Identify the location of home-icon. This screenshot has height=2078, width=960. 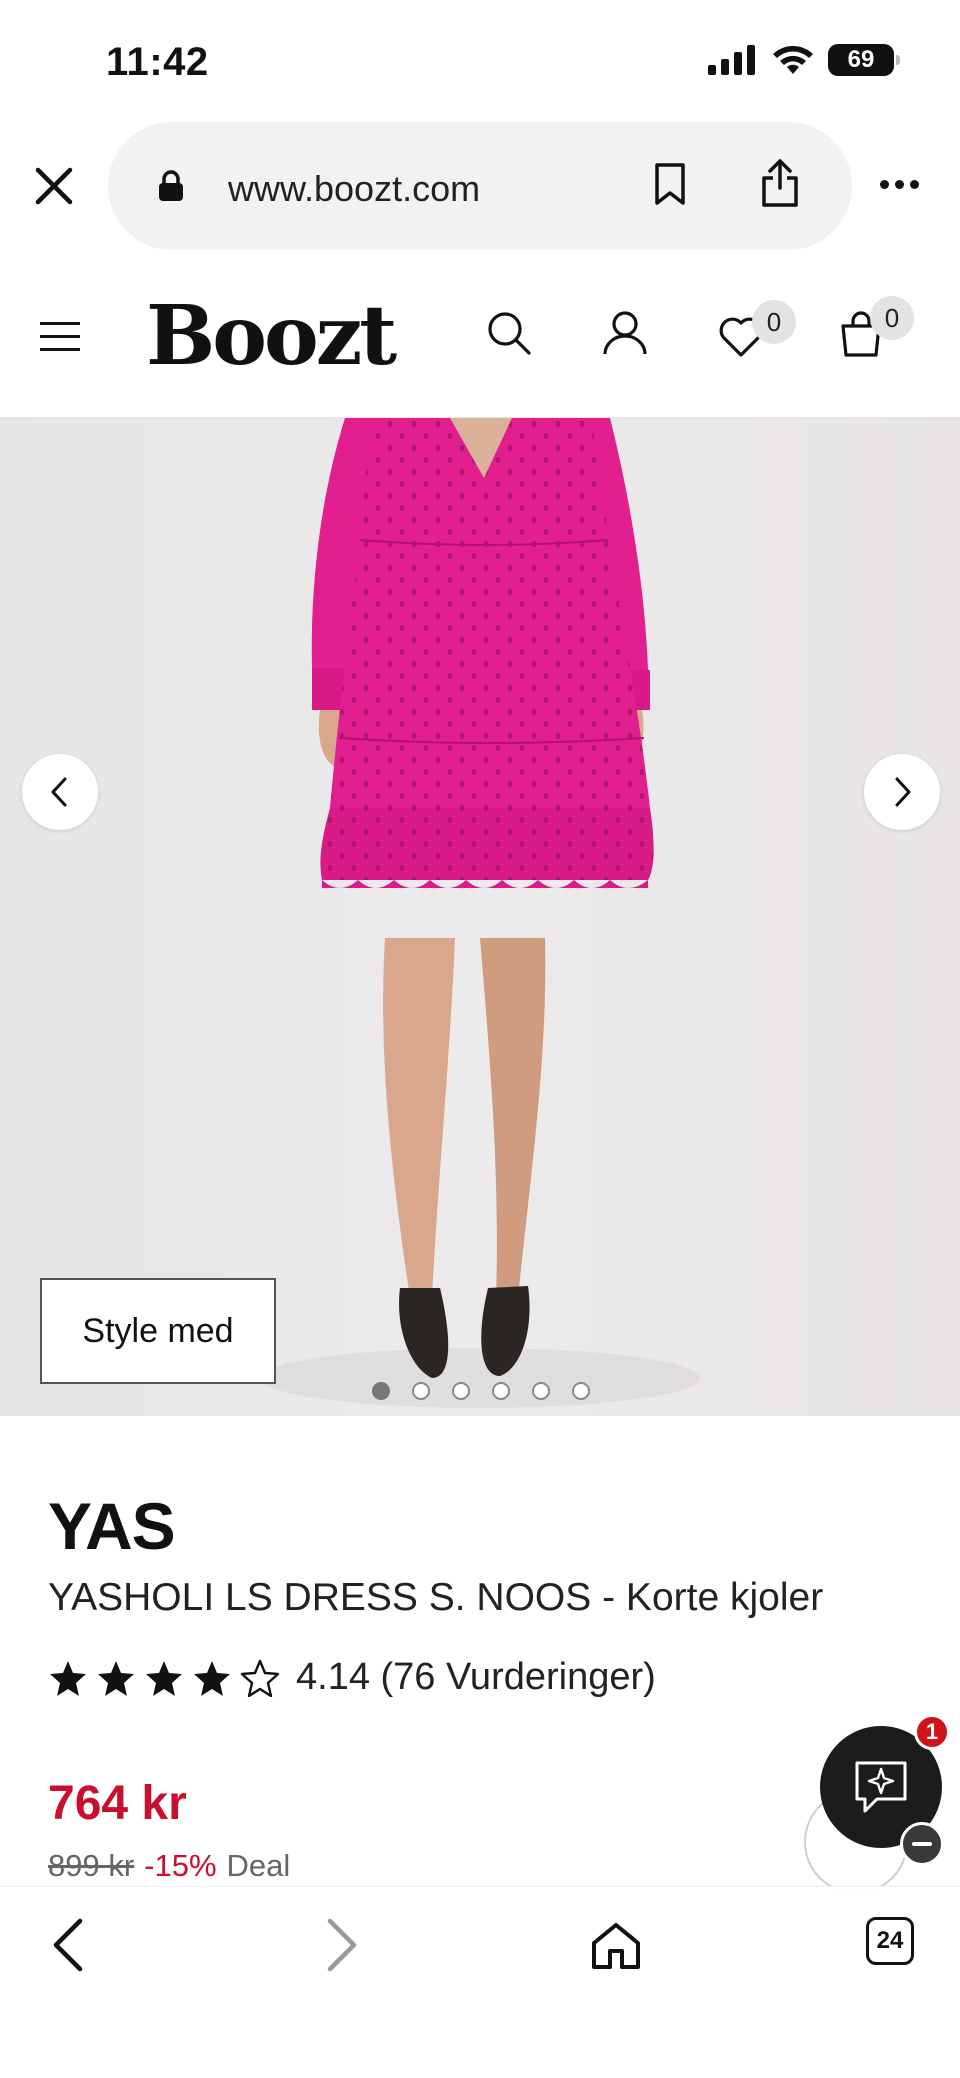
(616, 1946).